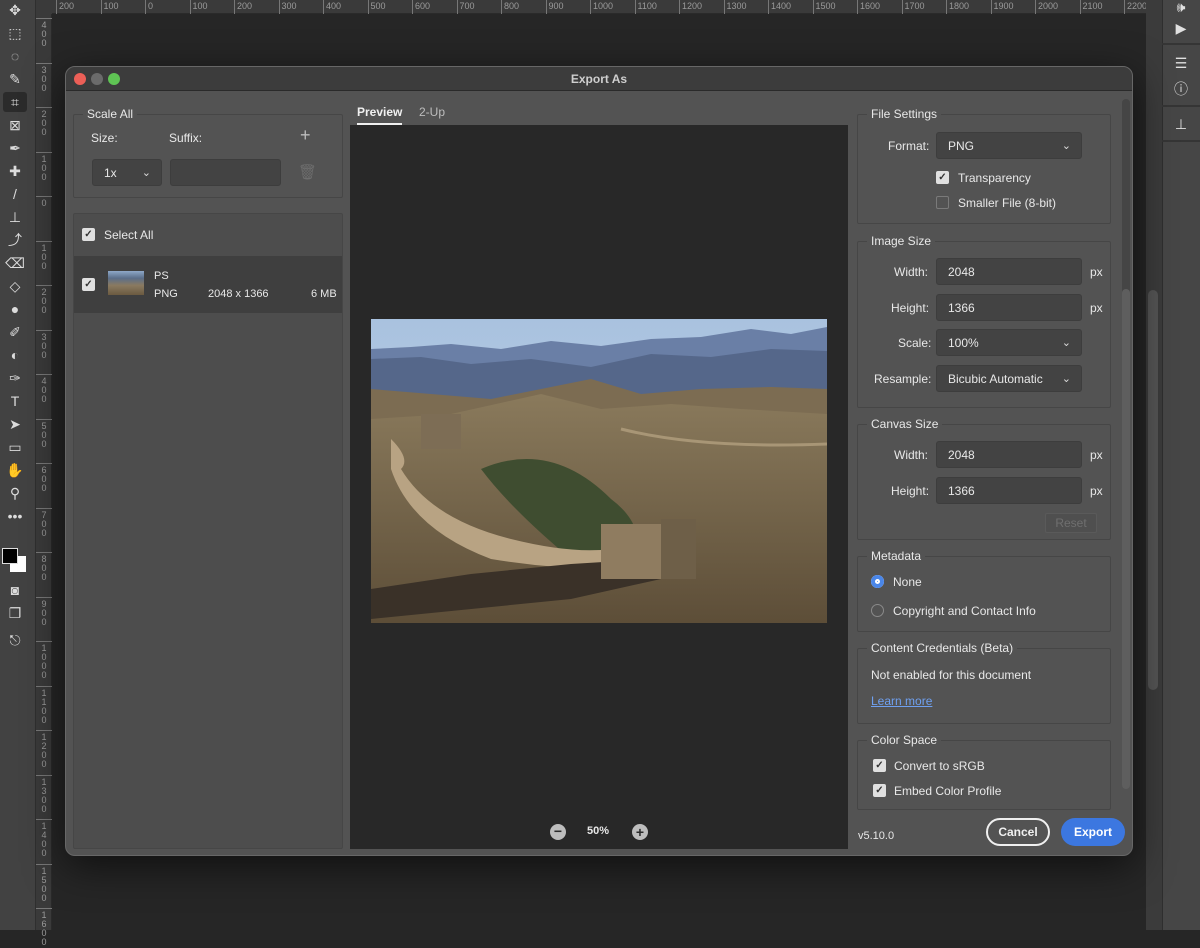 Image resolution: width=1200 pixels, height=948 pixels. Describe the element at coordinates (15, 171) in the screenshot. I see `healing-brush-tool-icon: ✚` at that location.